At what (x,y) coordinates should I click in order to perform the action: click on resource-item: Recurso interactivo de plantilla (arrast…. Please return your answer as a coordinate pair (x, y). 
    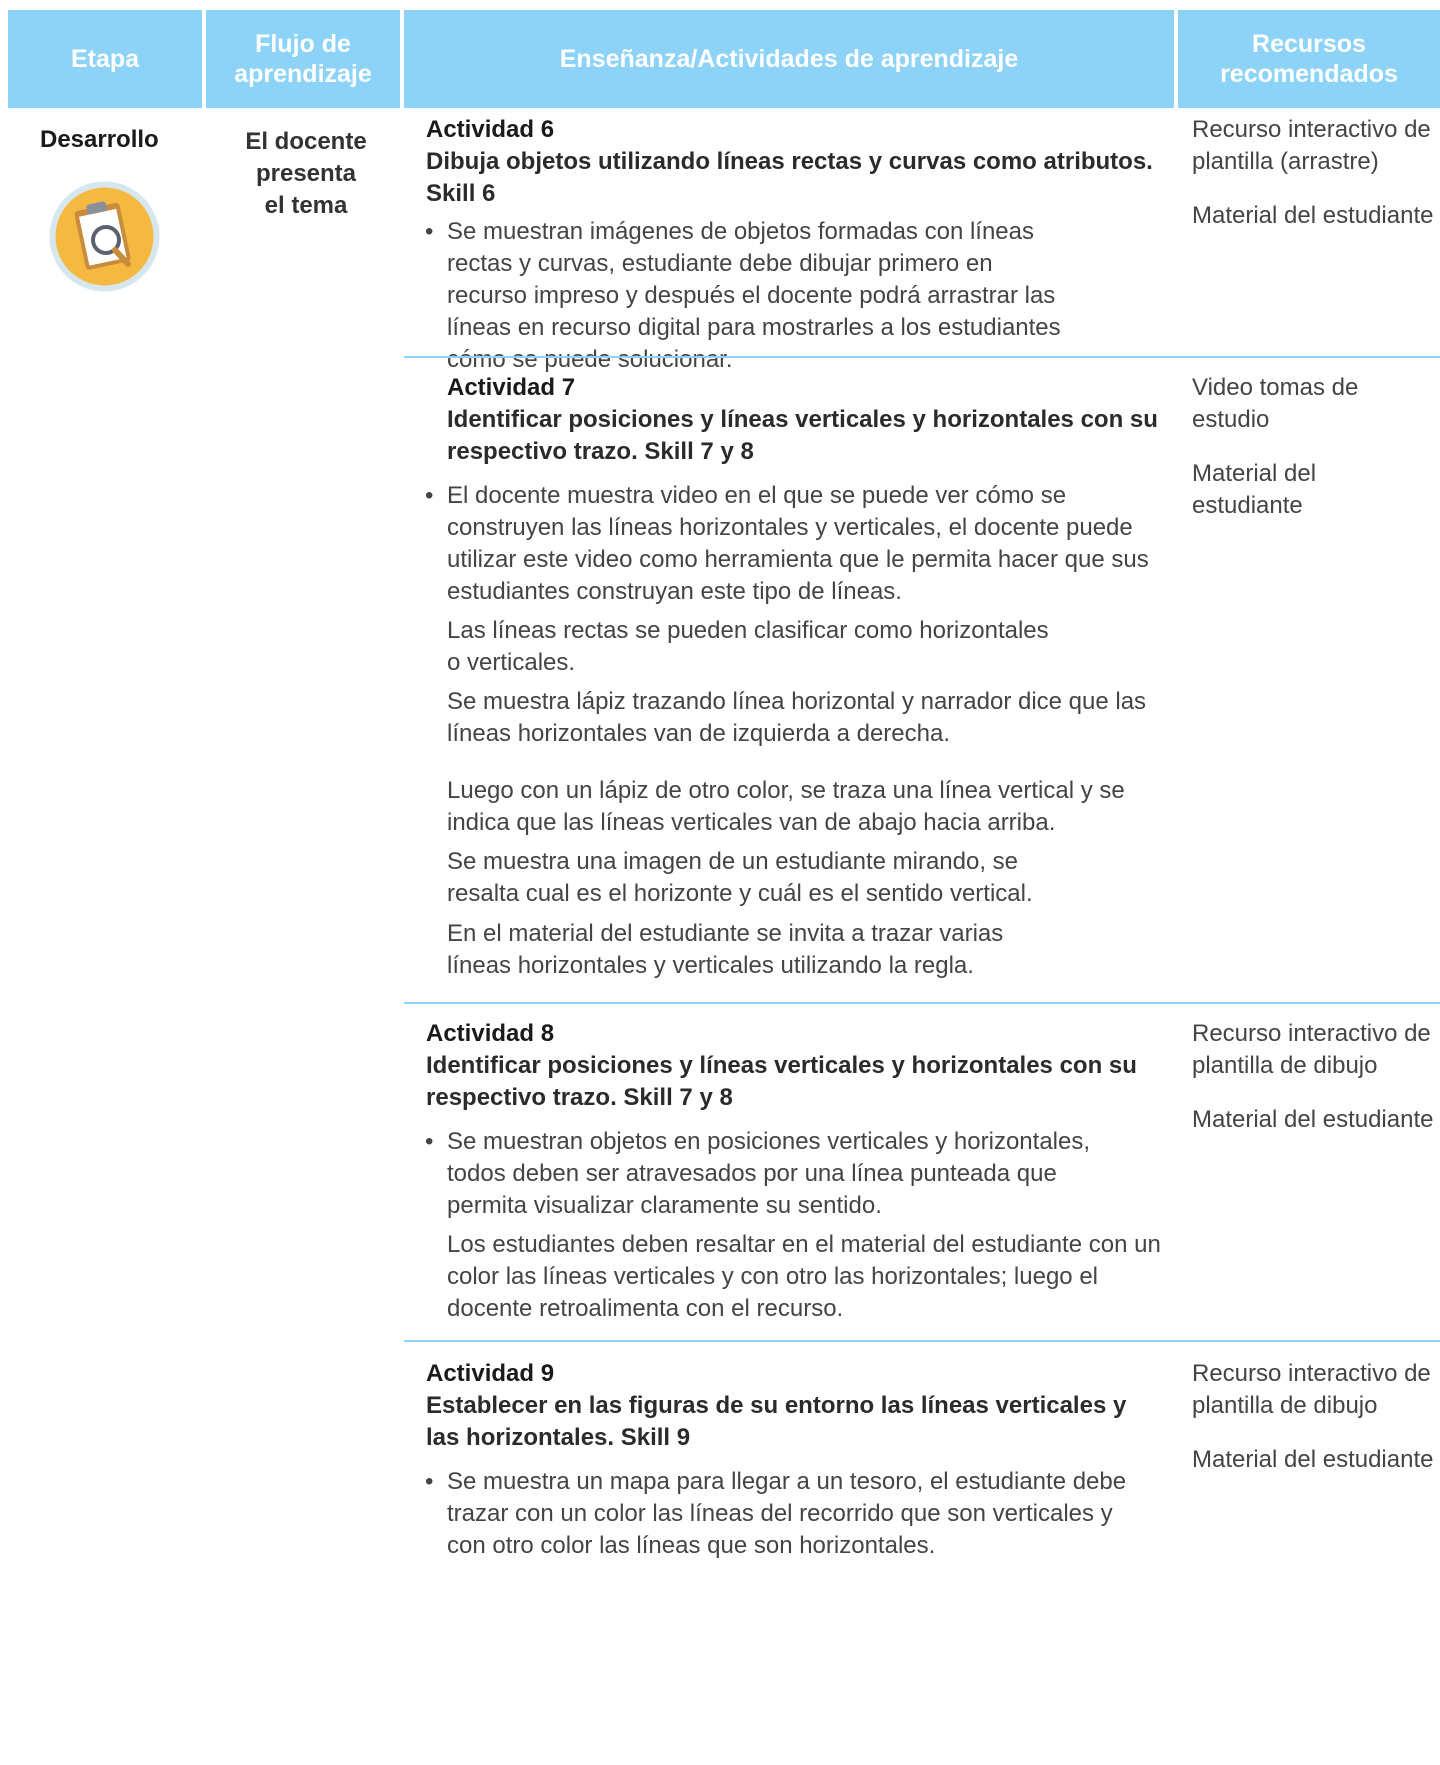
    Looking at the image, I should click on (1311, 145).